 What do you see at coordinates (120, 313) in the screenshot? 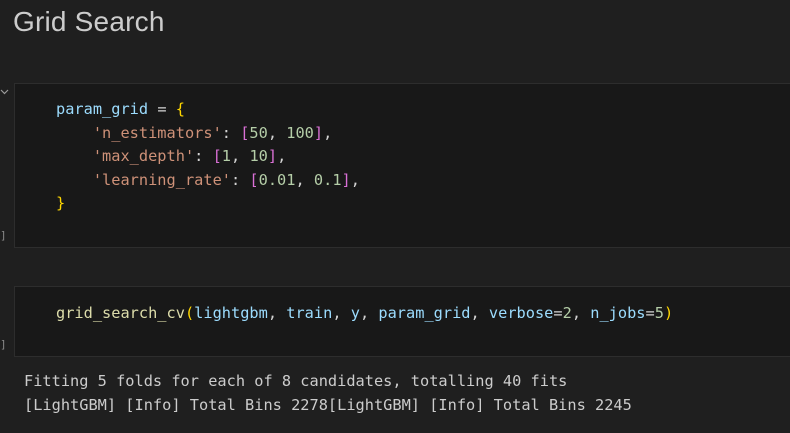
I see `code-token: grid_search_cv` at bounding box center [120, 313].